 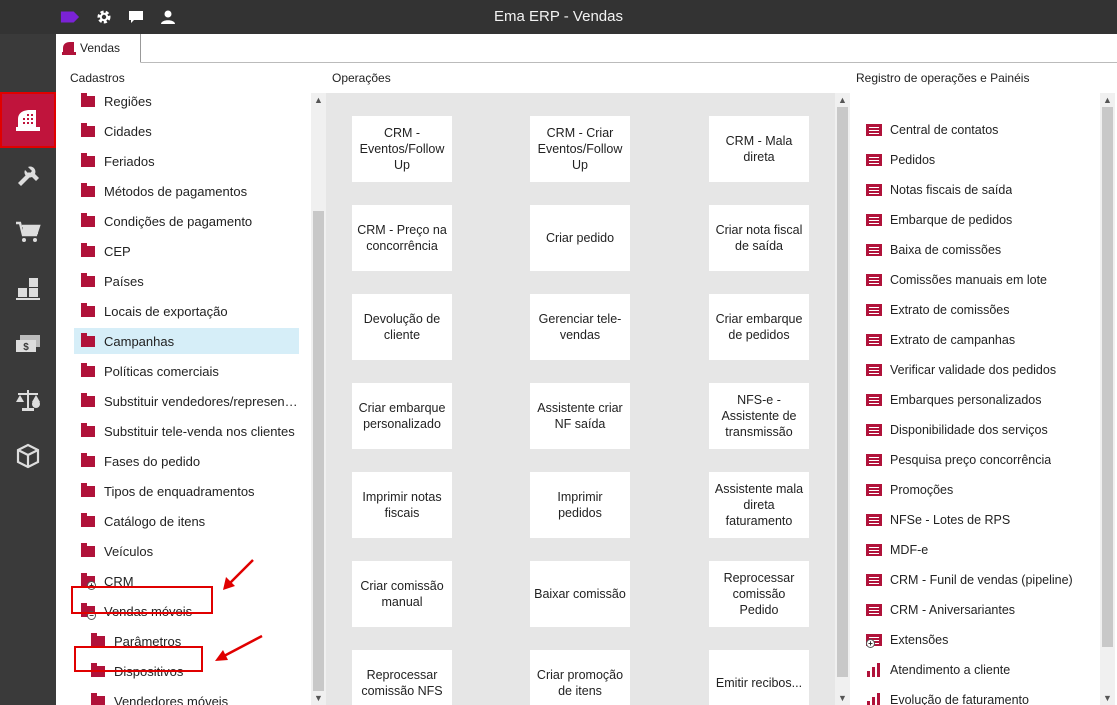 I want to click on op-tile-assistente-mala-direta-faturamento: Assistente mala direta faturamento, so click(x=759, y=505).